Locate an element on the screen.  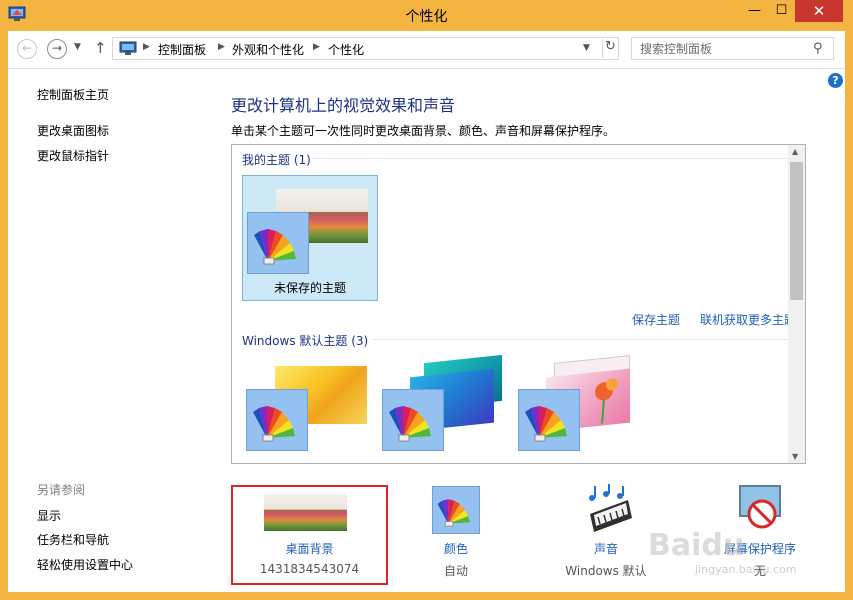
up-level-button: ↑ is located at coordinates (100, 48).